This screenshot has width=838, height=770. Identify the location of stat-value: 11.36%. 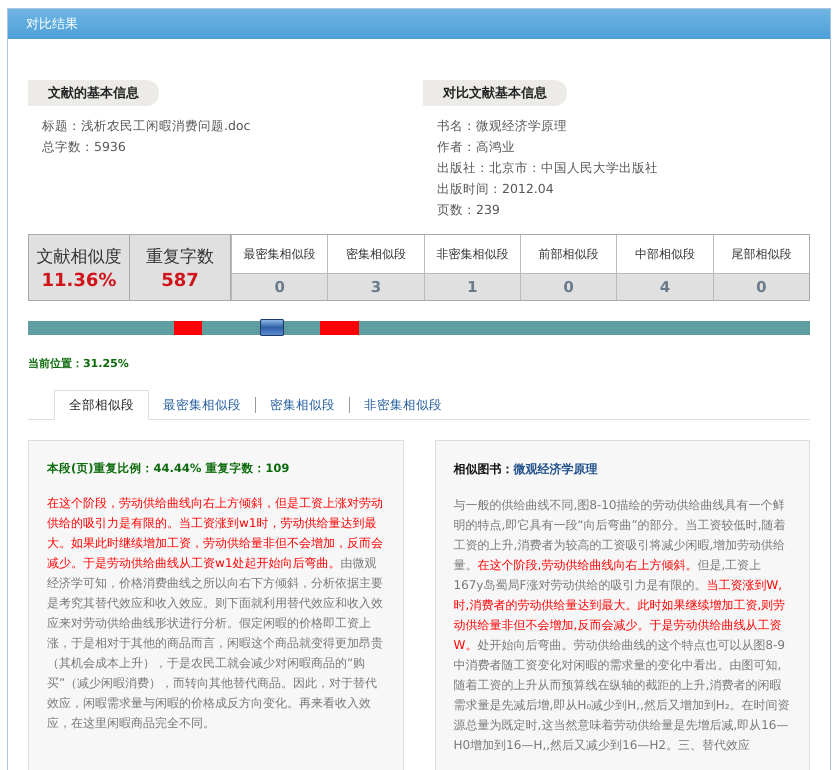
(79, 280).